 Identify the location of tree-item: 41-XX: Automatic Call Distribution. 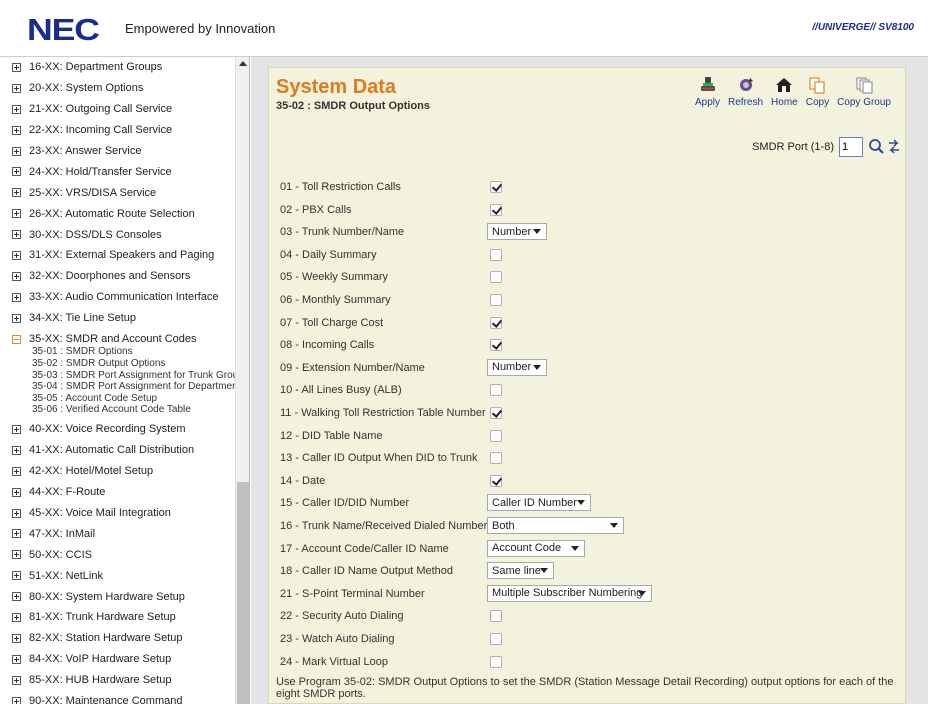
(124, 450).